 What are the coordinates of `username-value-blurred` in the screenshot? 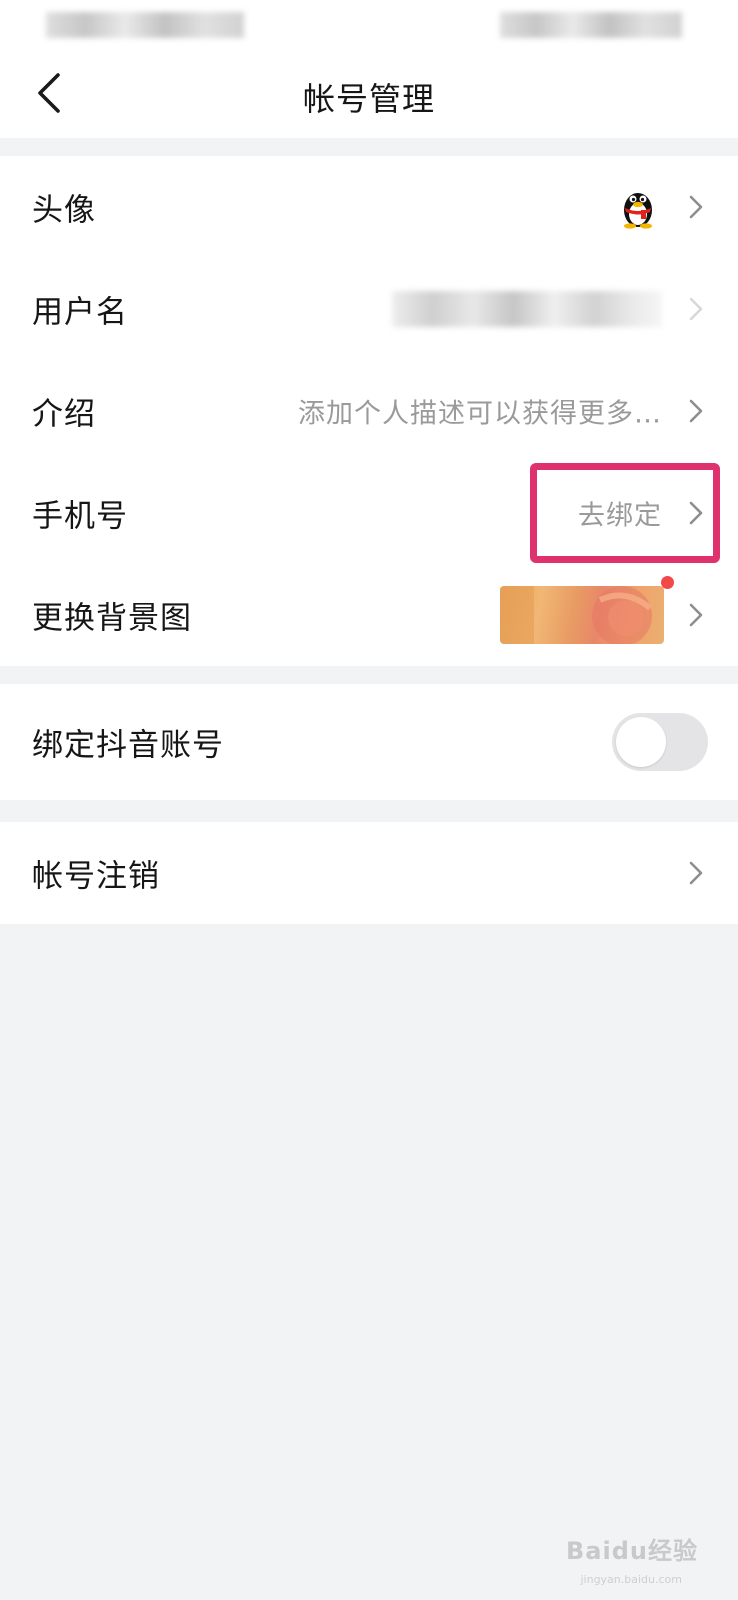 It's located at (527, 309).